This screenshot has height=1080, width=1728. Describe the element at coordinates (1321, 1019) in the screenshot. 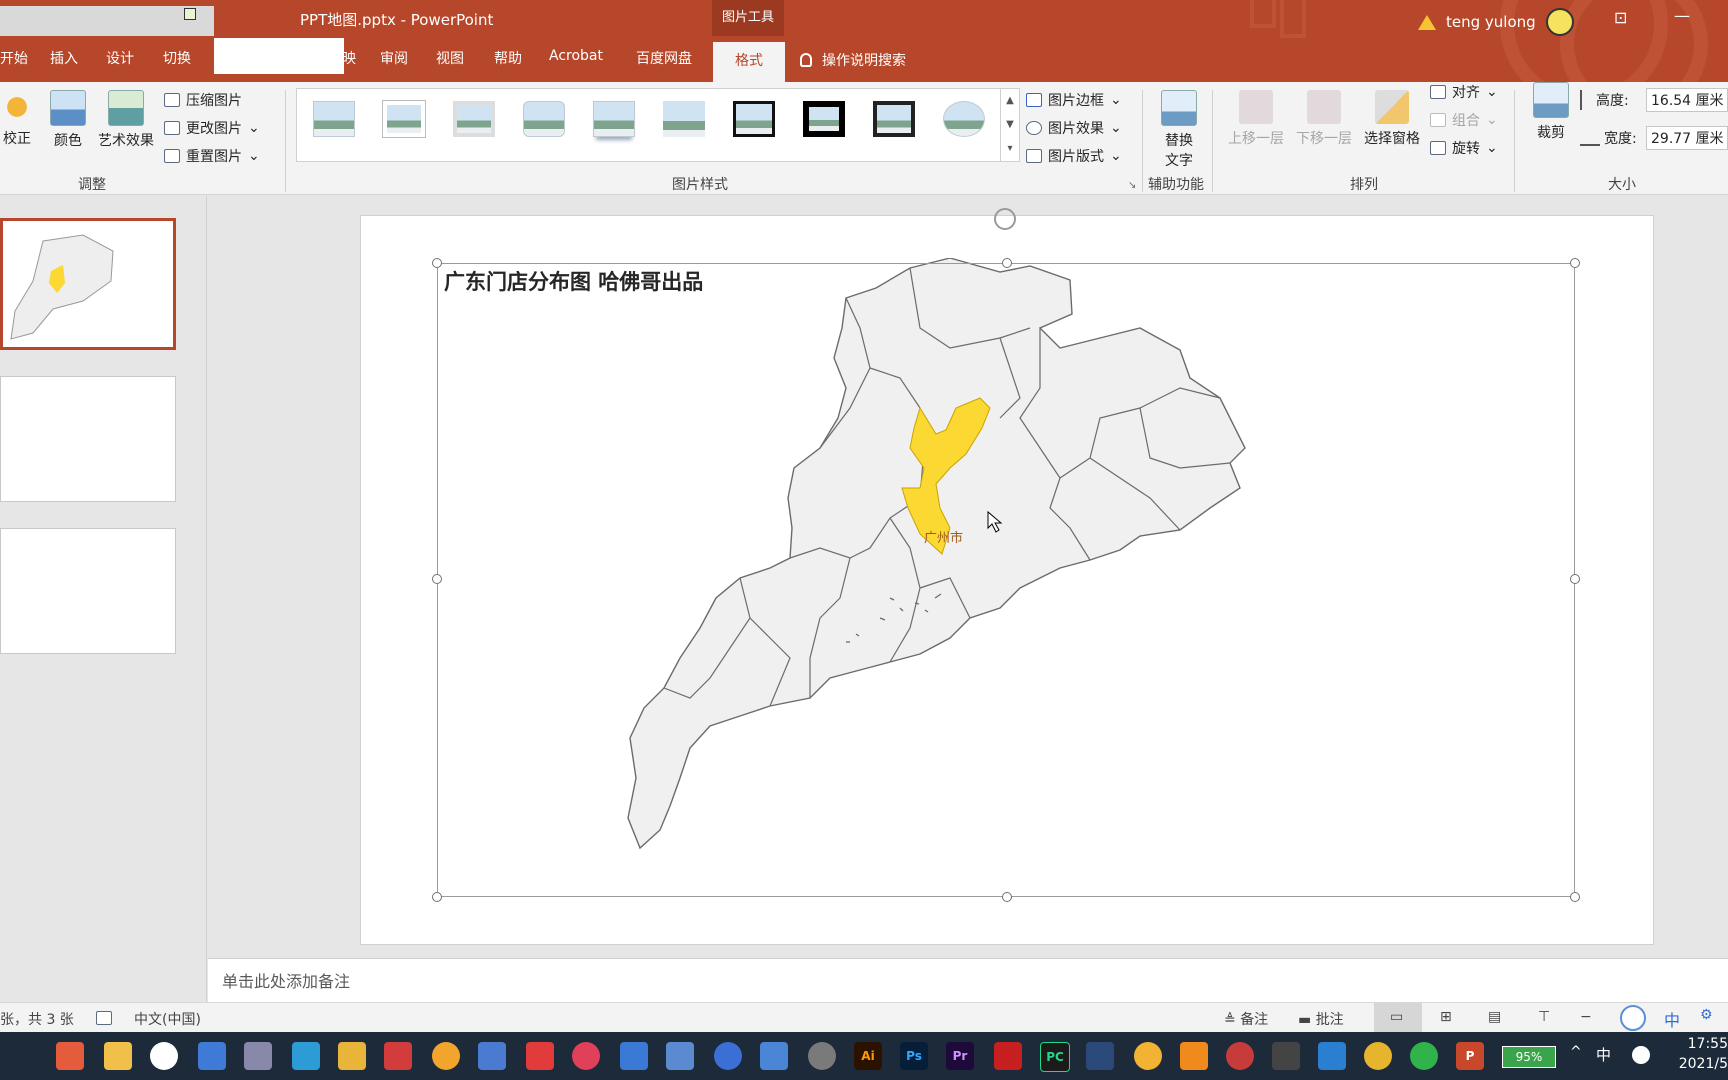

I see `comments-toggle: ▬ 批注` at that location.